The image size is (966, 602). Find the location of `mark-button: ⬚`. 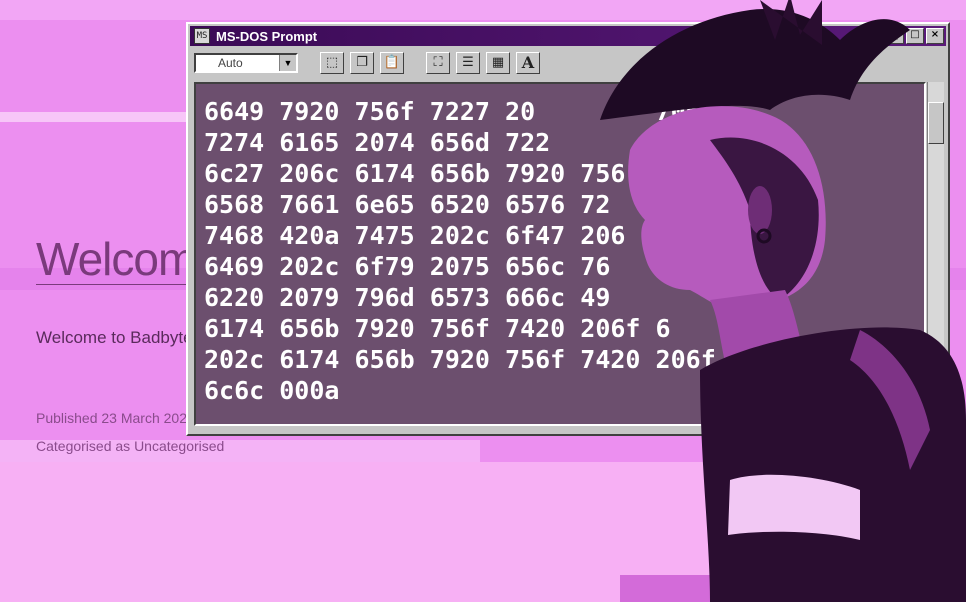

mark-button: ⬚ is located at coordinates (332, 63).